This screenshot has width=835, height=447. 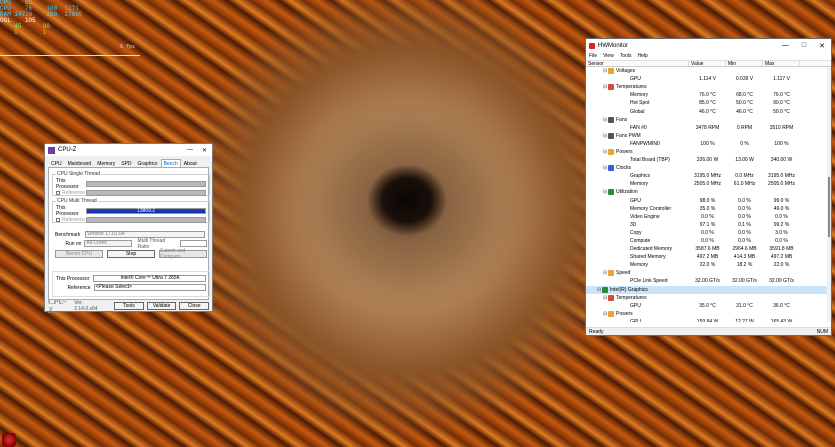 I want to click on run-on-select: All Cores, so click(x=108, y=243).